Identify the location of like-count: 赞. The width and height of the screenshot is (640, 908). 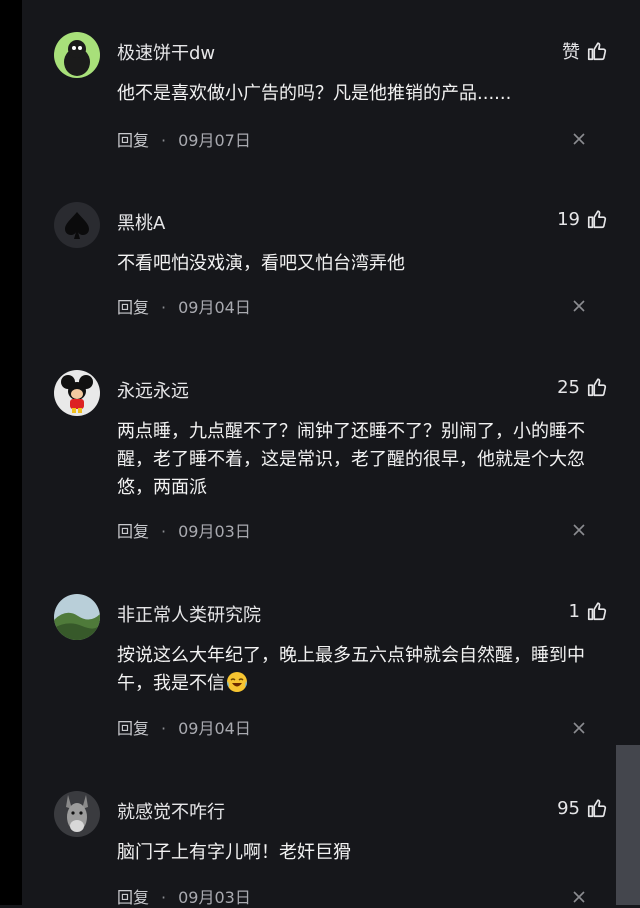
(571, 52).